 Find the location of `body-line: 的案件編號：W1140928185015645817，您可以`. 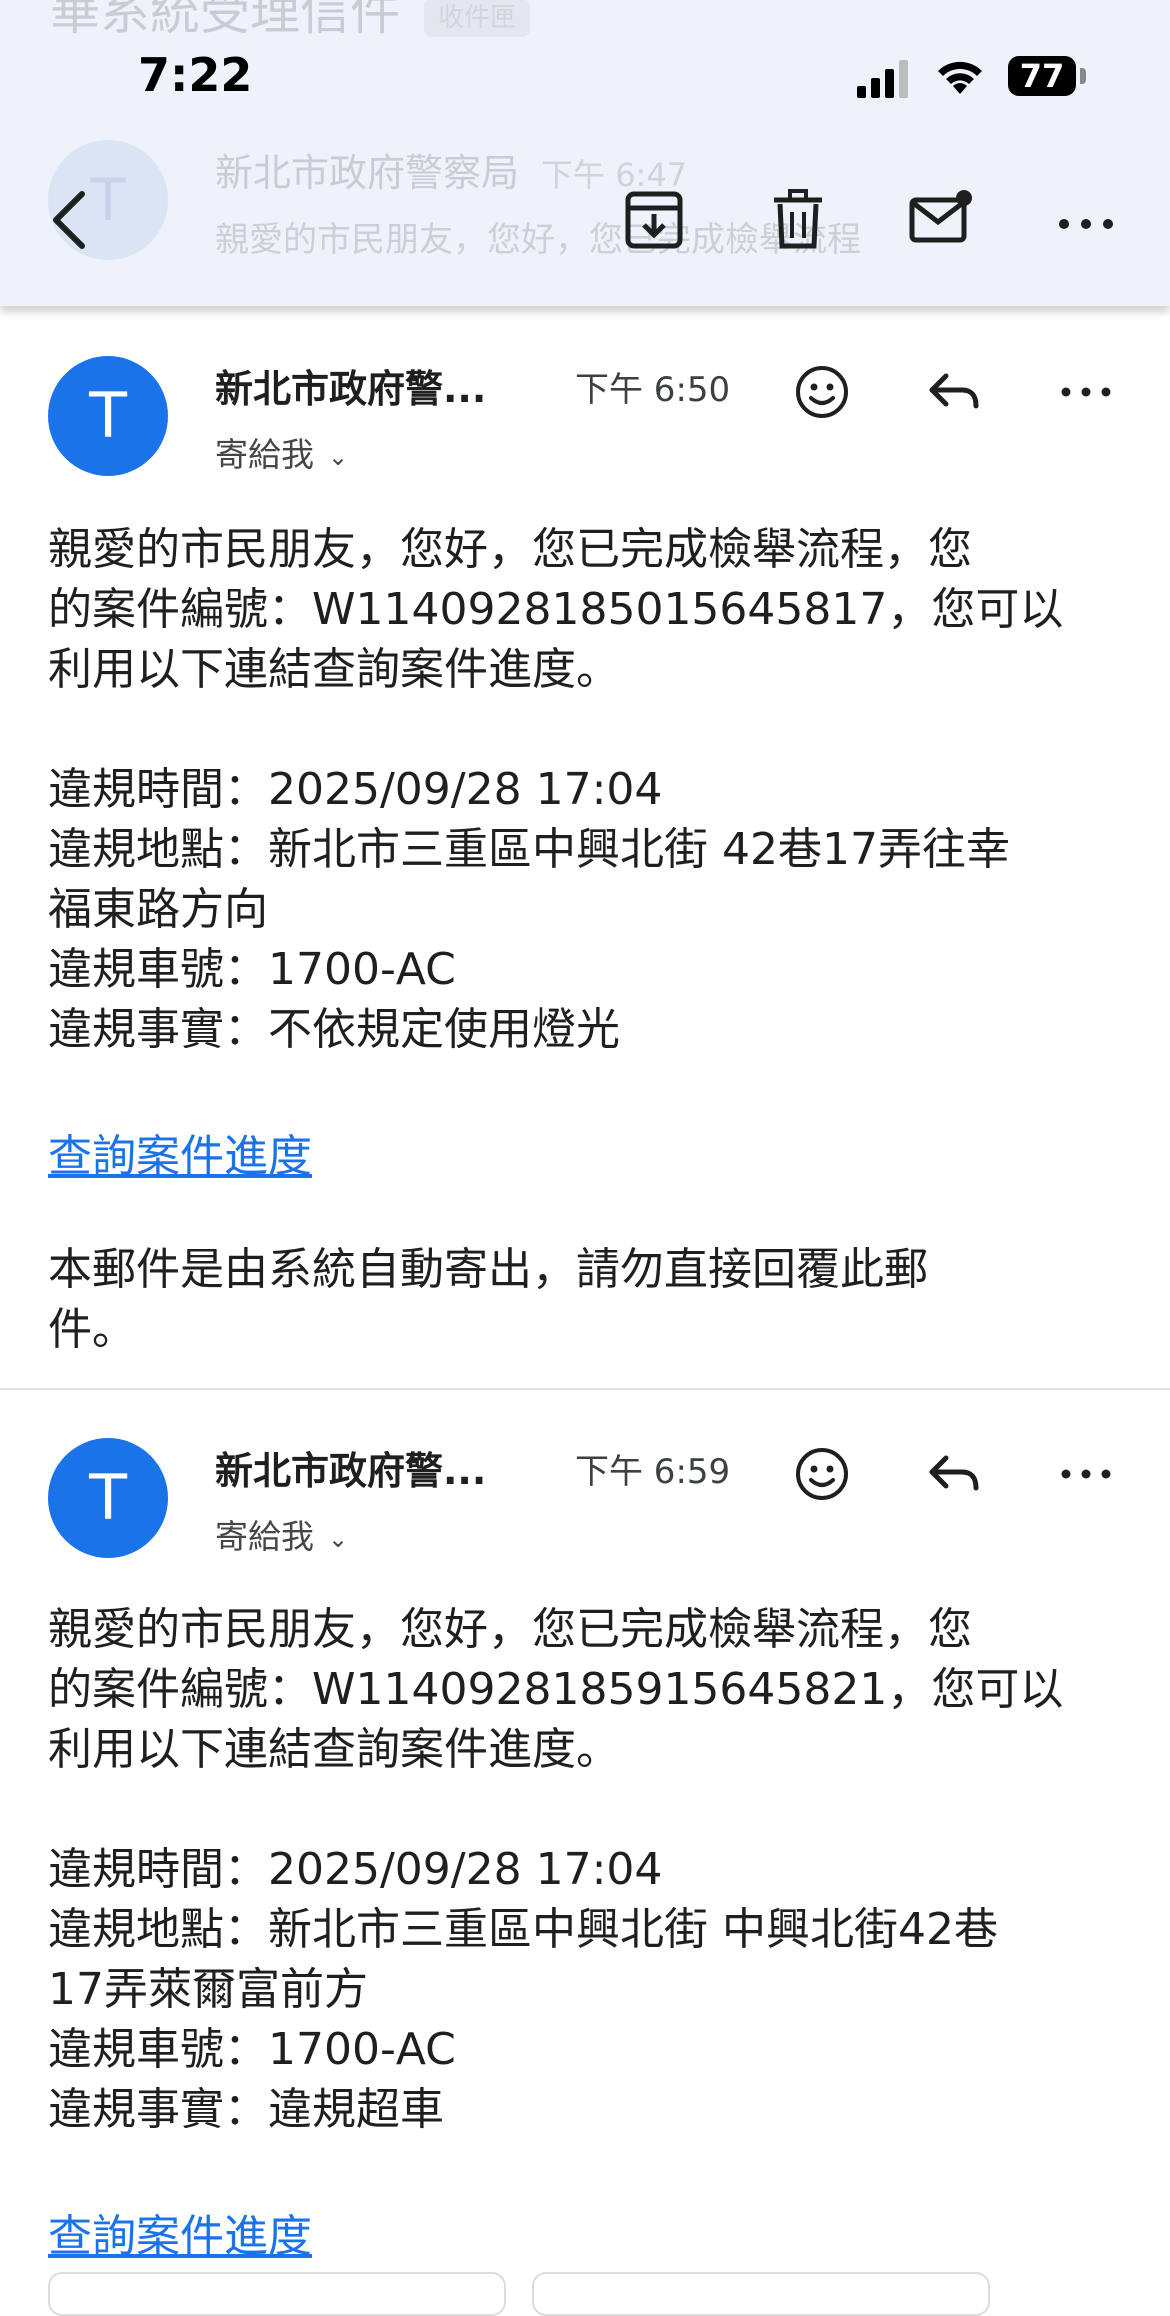

body-line: 的案件編號：W1140928185015645817，您可以 is located at coordinates (556, 609).